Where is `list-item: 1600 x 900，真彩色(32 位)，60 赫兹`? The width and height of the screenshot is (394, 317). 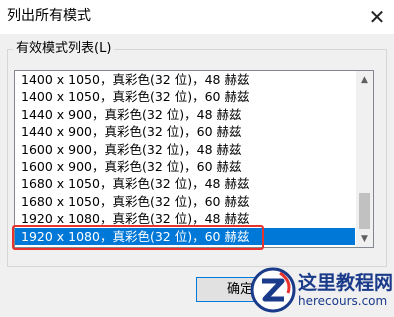 list-item: 1600 x 900，真彩色(32 位)，60 赫兹 is located at coordinates (185, 166).